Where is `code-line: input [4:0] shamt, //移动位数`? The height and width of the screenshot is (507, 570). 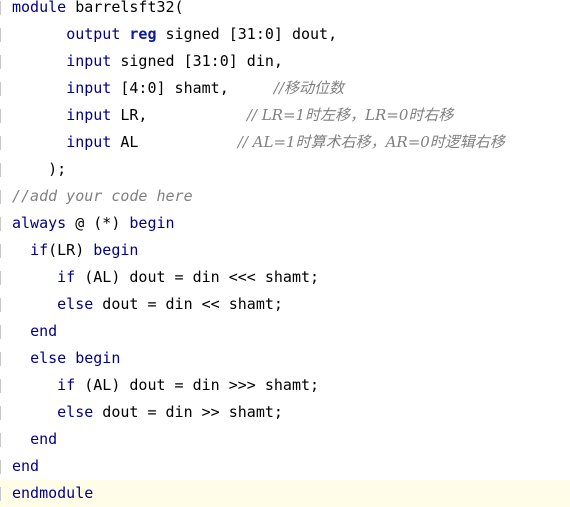
code-line: input [4:0] shamt, //移动位数 is located at coordinates (285, 88).